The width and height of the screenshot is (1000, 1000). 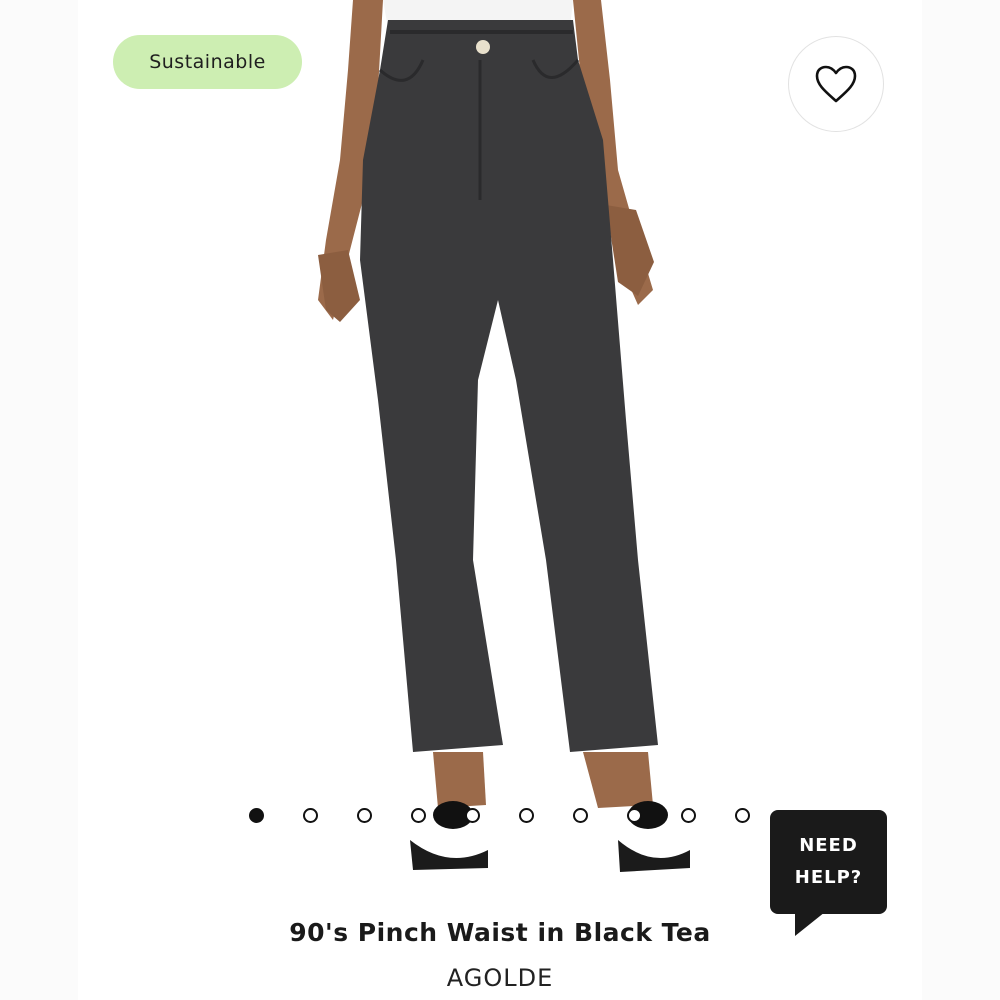 I want to click on heart-icon, so click(x=836, y=84).